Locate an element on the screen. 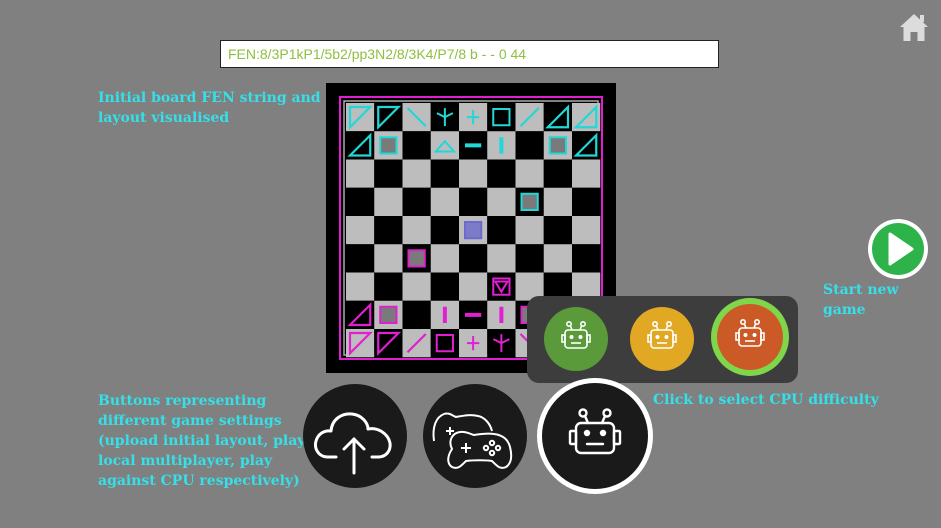  gamepads-icon is located at coordinates (475, 436).